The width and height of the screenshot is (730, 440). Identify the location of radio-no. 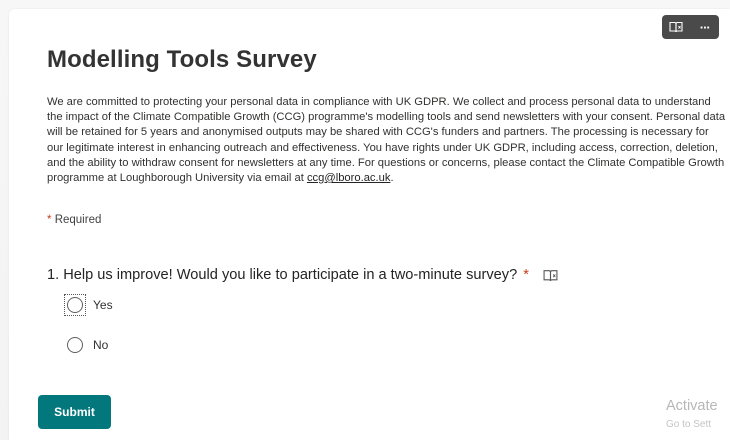
(75, 345).